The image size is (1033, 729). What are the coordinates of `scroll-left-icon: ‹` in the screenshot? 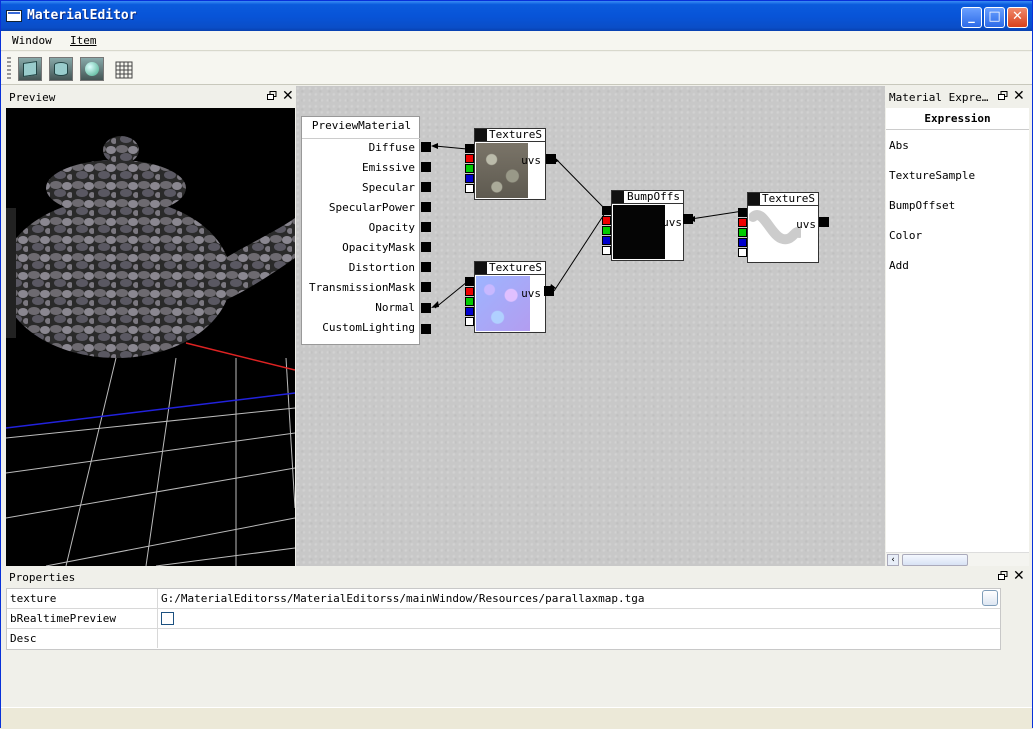 It's located at (893, 560).